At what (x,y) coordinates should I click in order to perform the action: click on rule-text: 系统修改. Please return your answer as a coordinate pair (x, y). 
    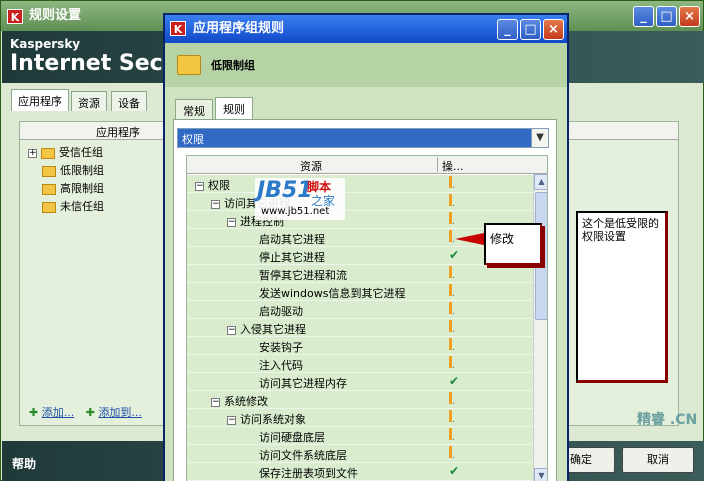
    Looking at the image, I should click on (246, 401).